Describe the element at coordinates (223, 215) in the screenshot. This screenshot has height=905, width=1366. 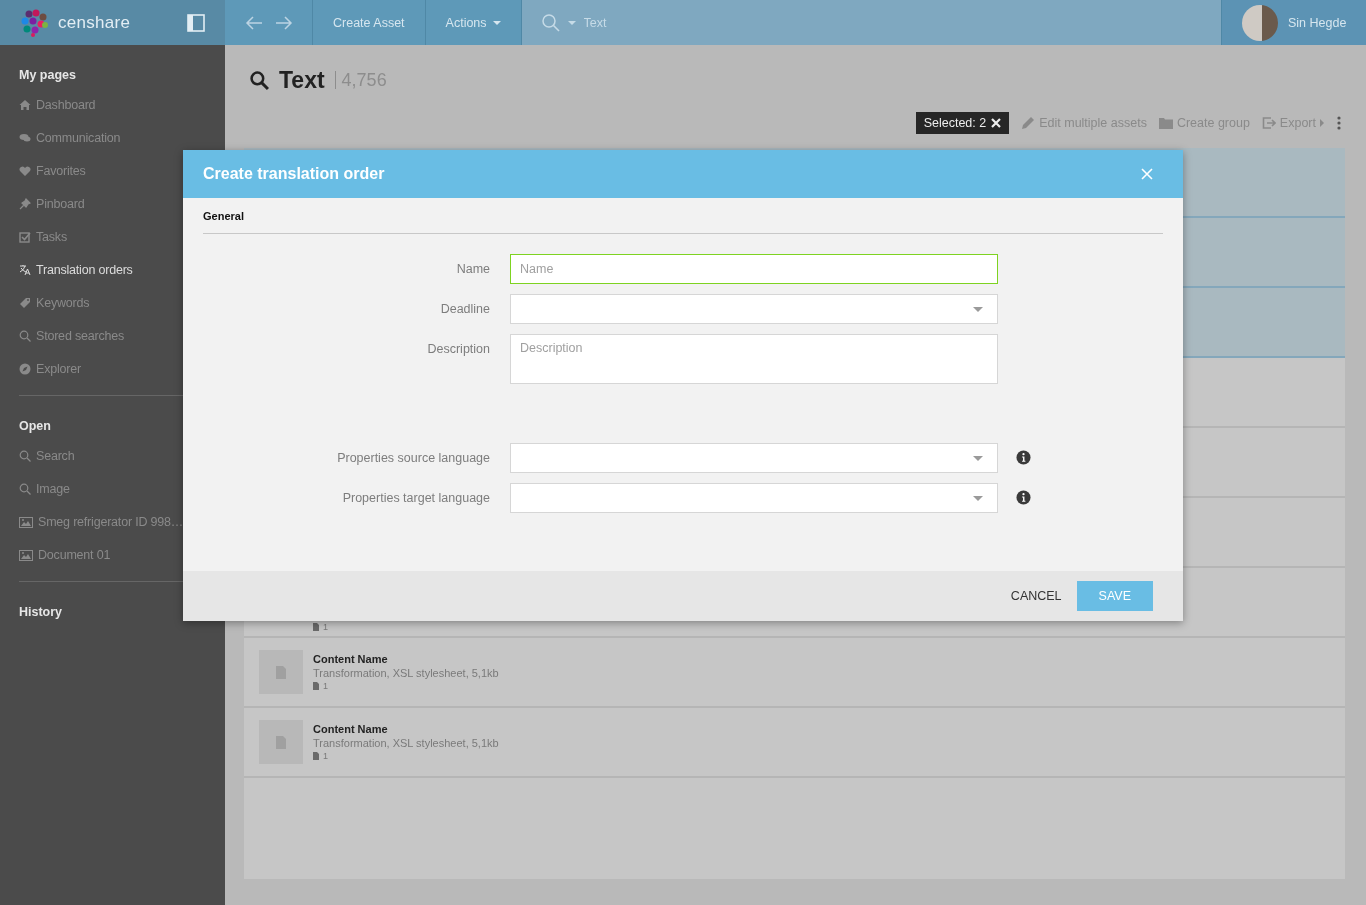
I see `tab: General` at that location.